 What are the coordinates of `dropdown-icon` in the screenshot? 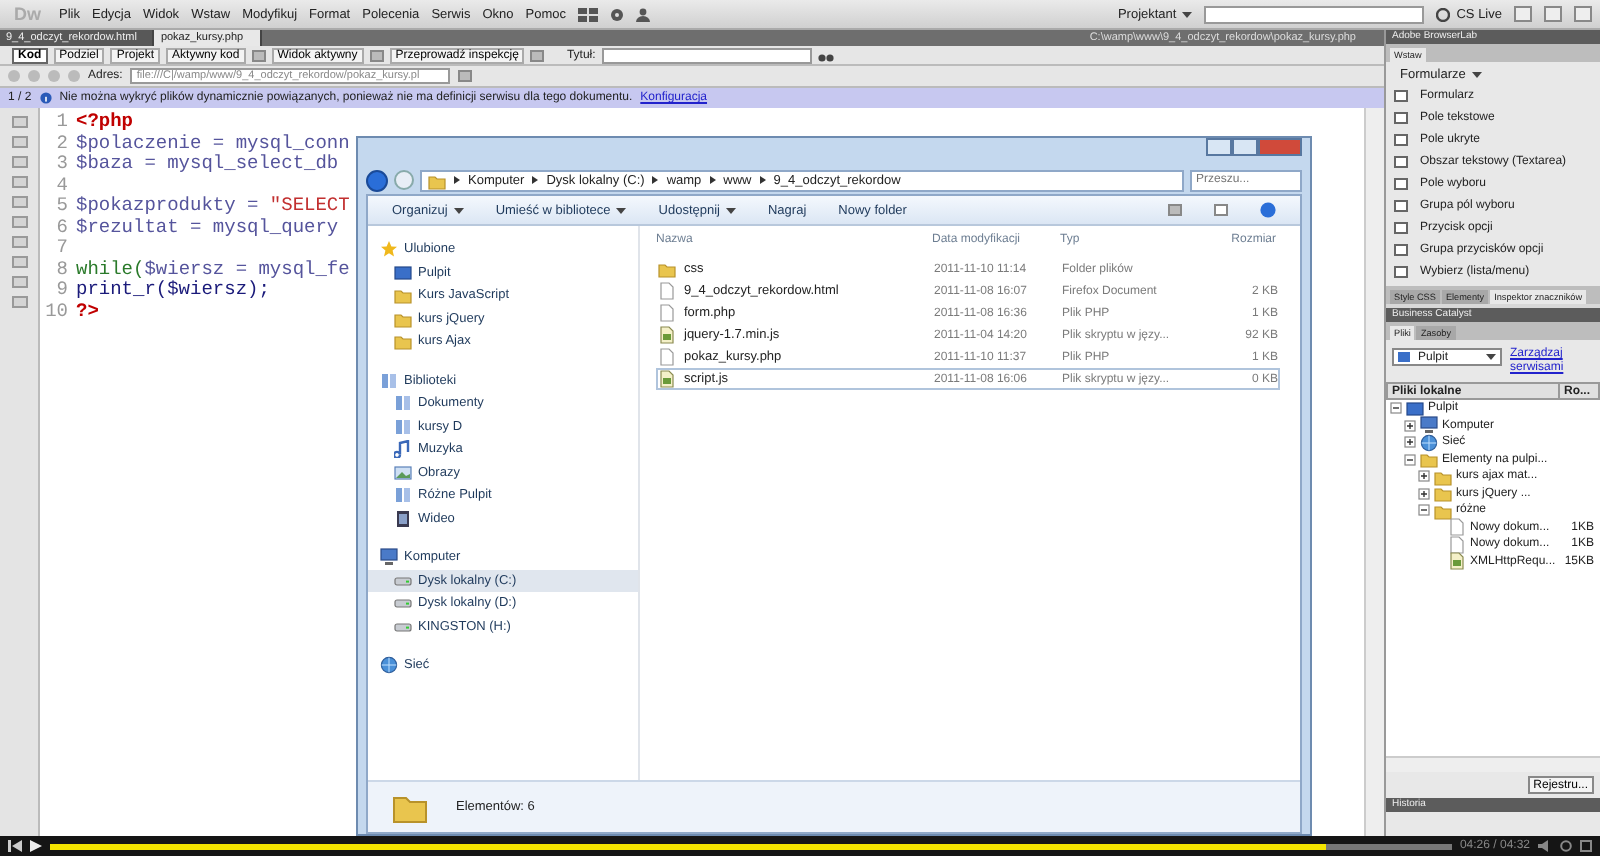 It's located at (465, 76).